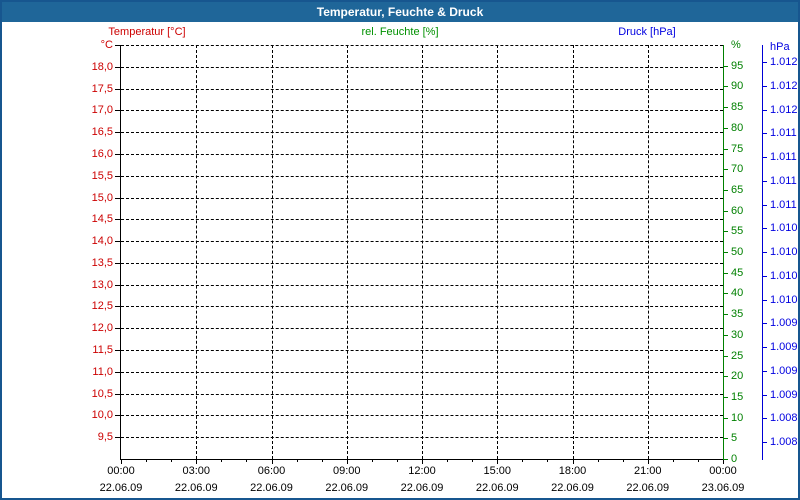  Describe the element at coordinates (737, 355) in the screenshot. I see `humidity-tick-label: 25` at that location.